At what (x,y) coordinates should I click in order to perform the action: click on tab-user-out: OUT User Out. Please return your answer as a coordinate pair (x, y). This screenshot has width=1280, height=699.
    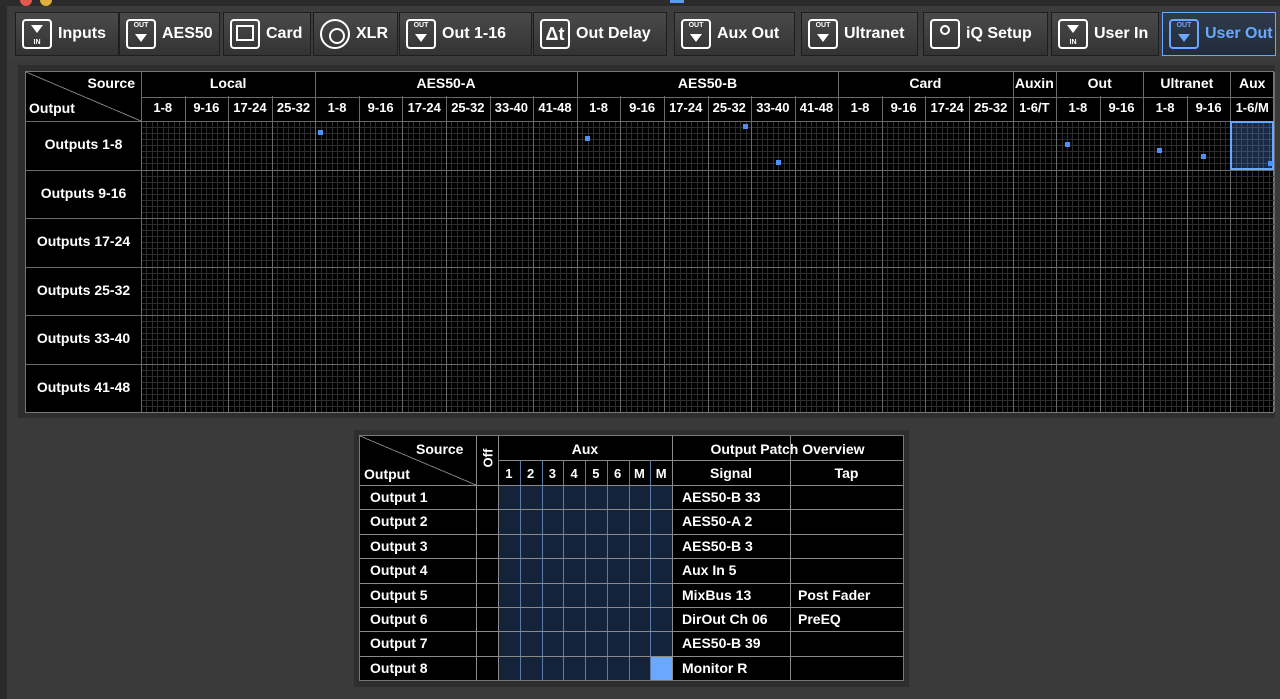
    Looking at the image, I should click on (1219, 34).